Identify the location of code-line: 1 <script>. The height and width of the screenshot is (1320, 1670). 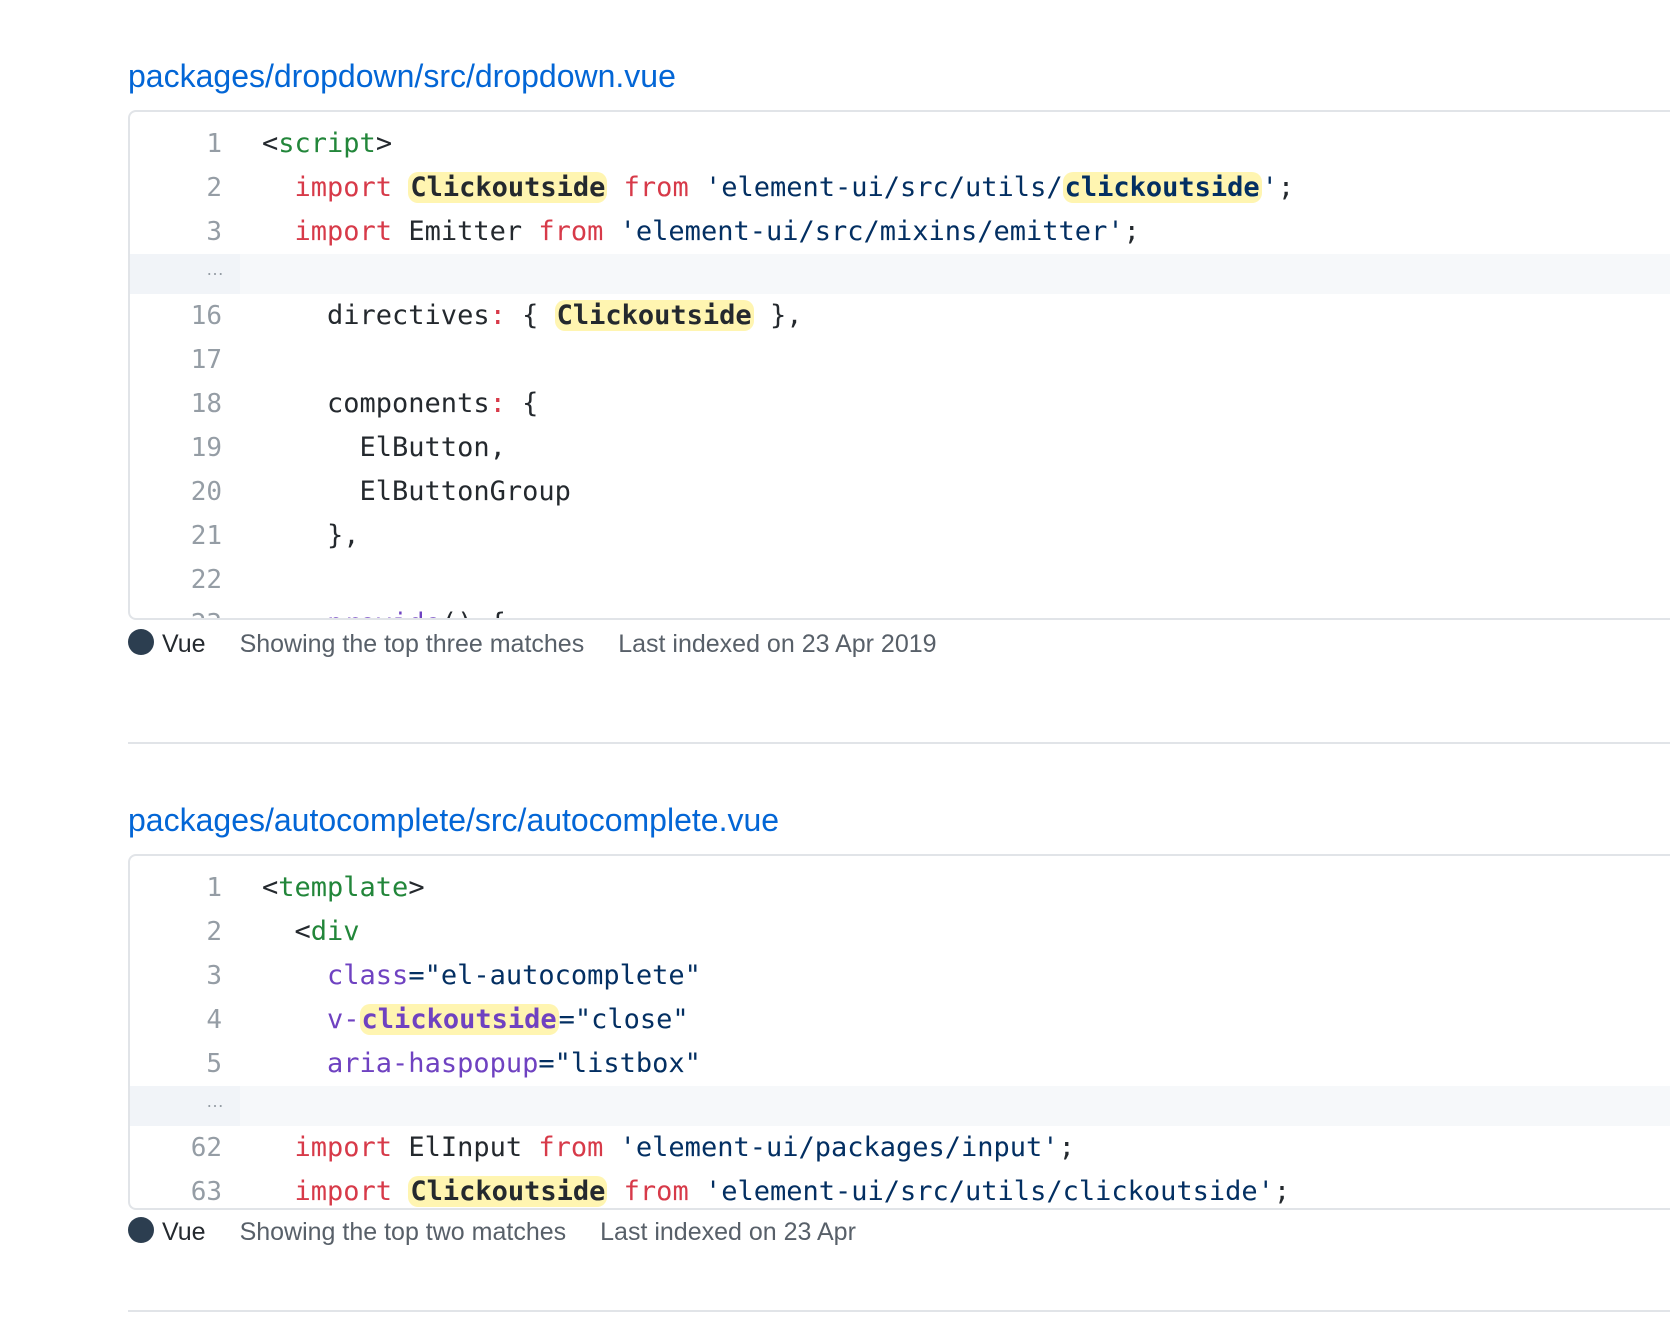
(900, 144).